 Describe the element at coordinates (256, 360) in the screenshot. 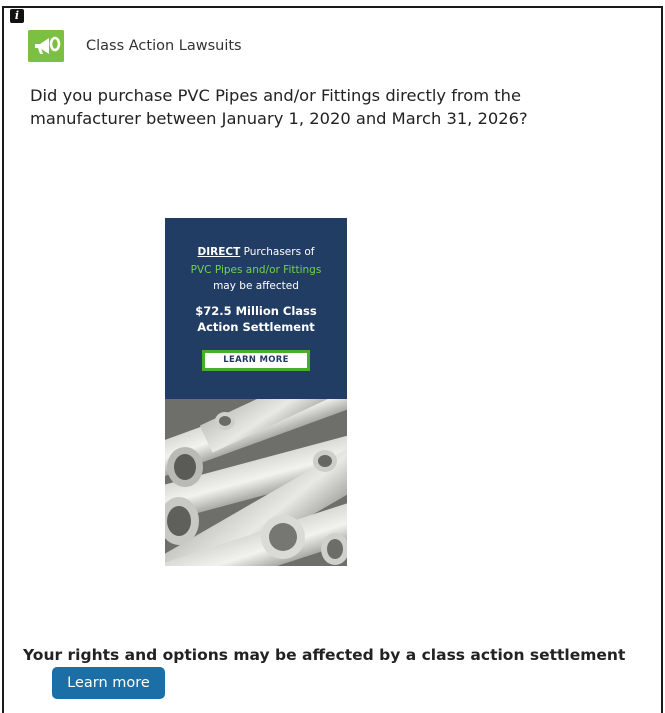

I see `ad-banner-learn-more-button: LEARN MORE` at that location.